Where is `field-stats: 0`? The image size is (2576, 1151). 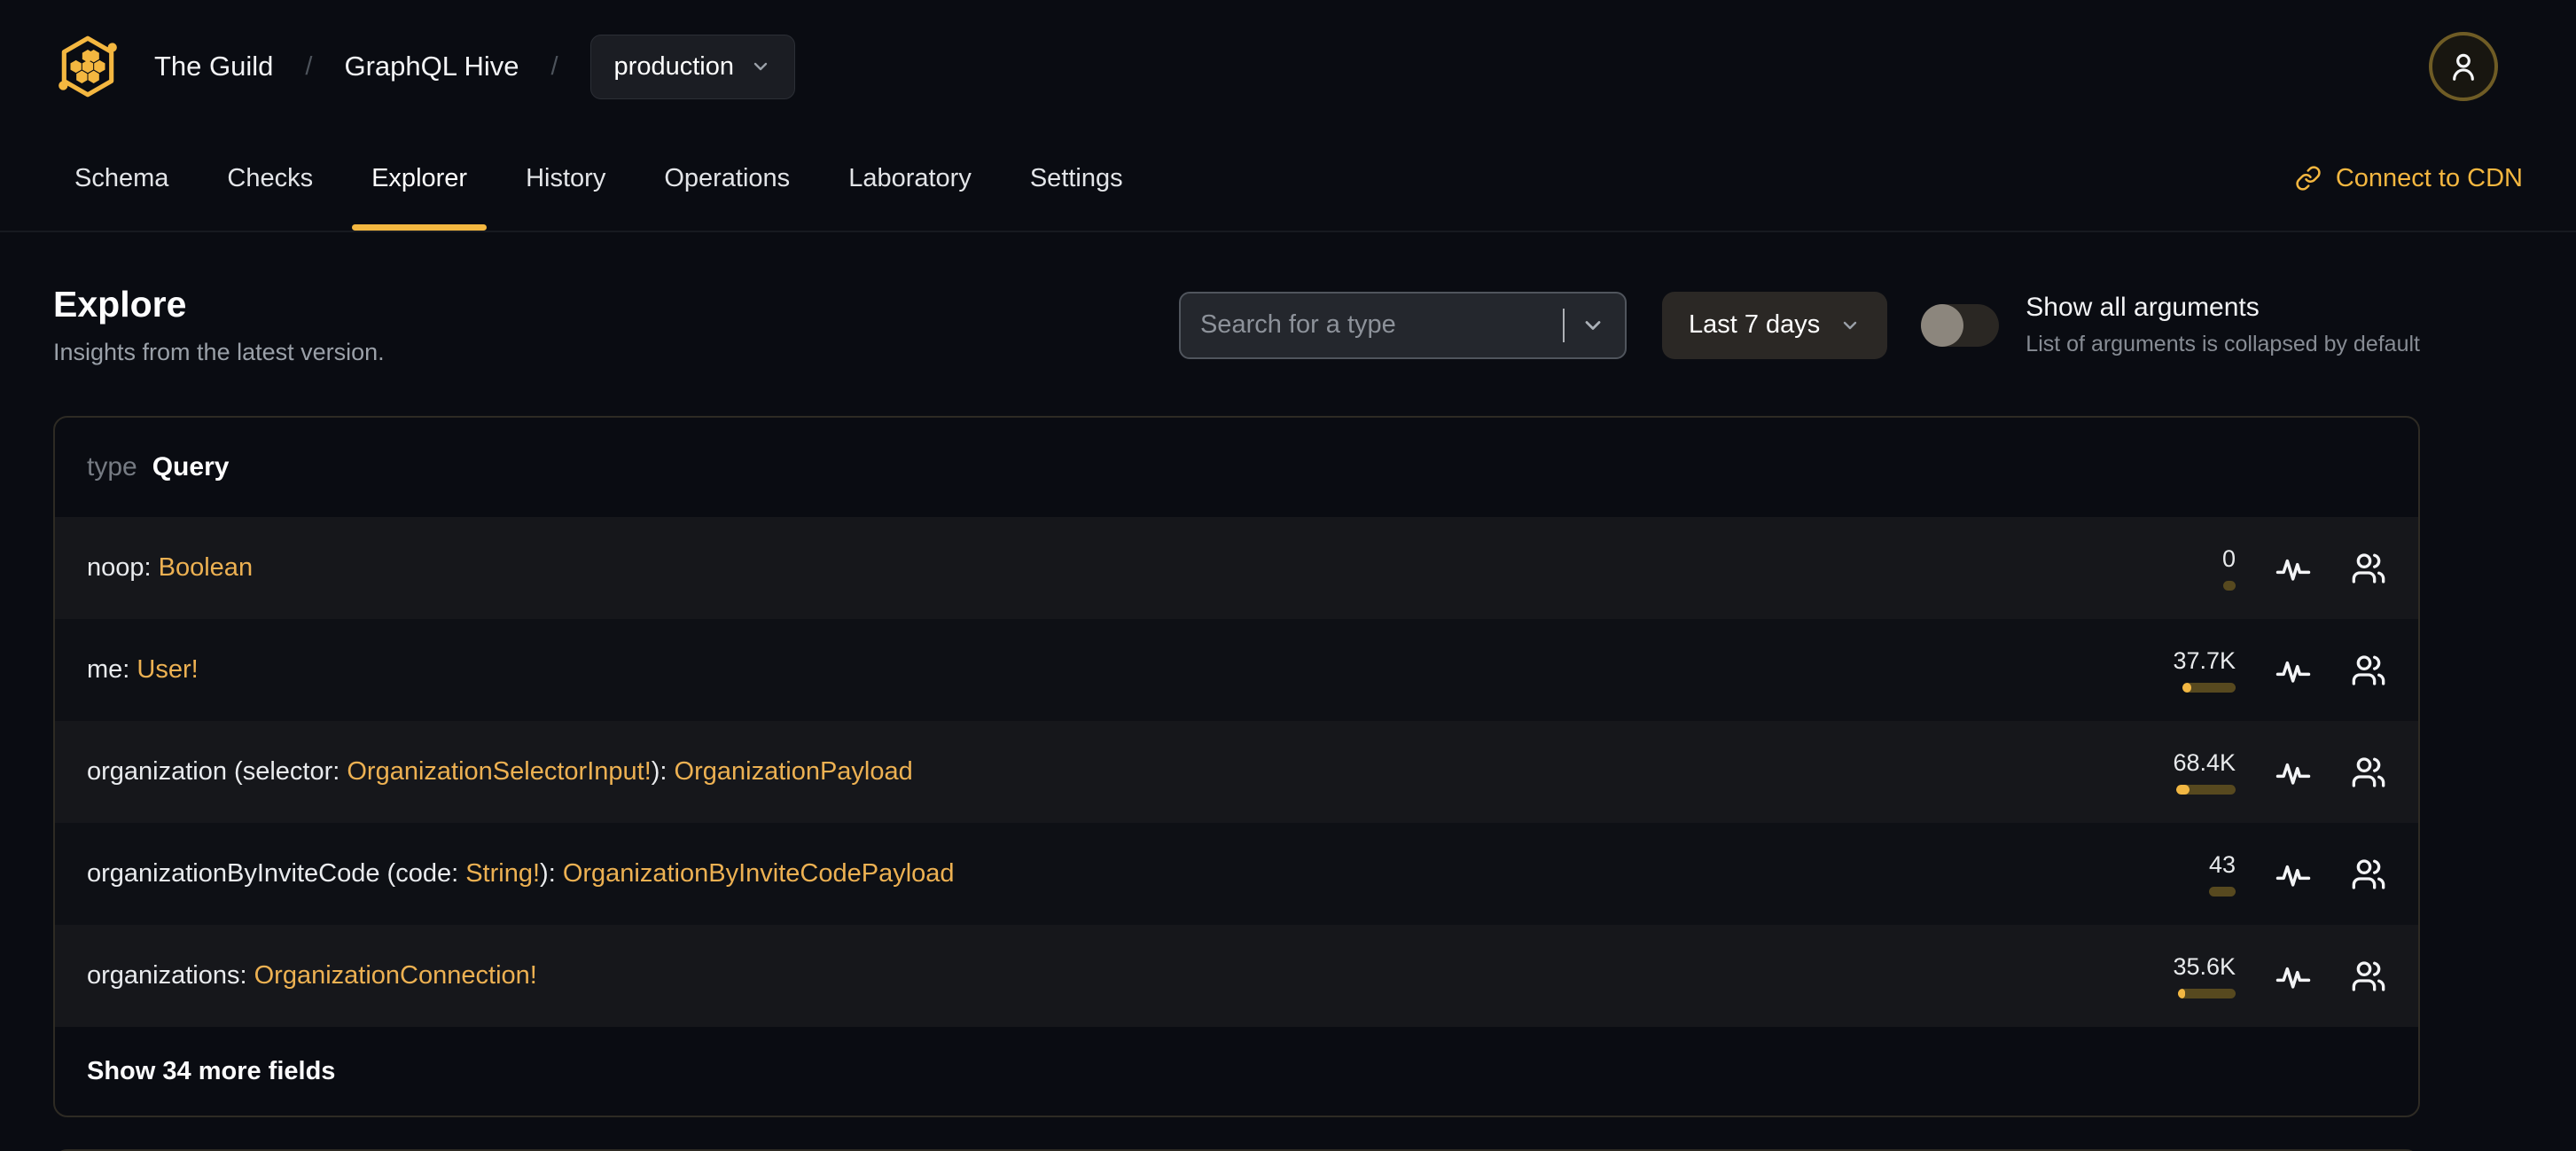
field-stats: 0 is located at coordinates (2304, 568).